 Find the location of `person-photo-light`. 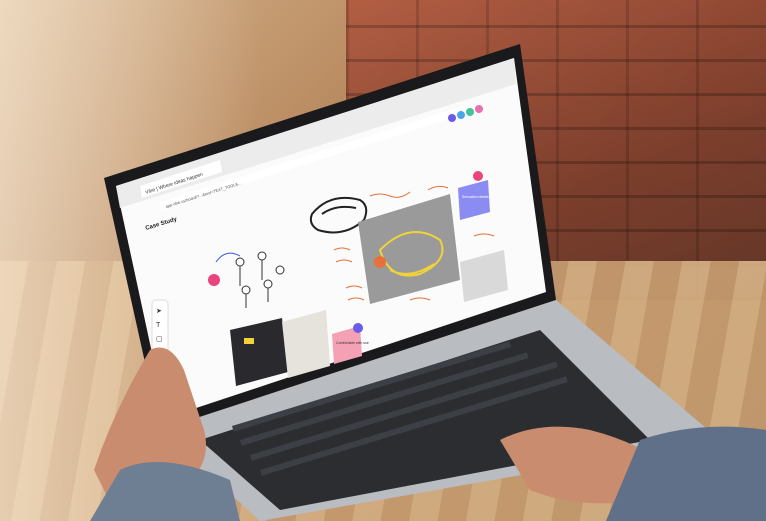

person-photo-light is located at coordinates (306, 344).